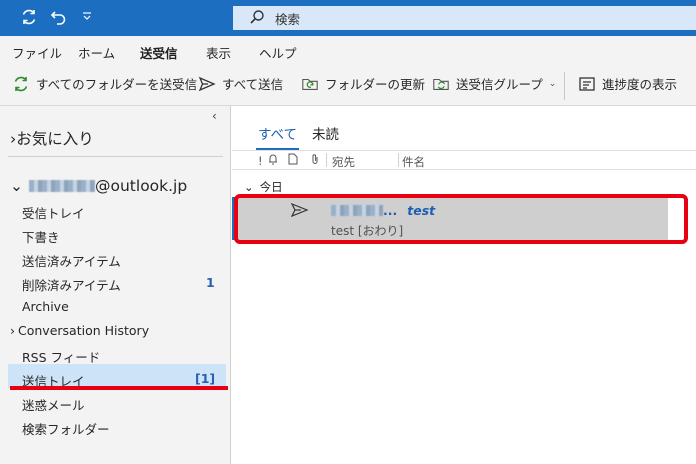 The width and height of the screenshot is (696, 464). I want to click on tab-unread: 未読, so click(325, 133).